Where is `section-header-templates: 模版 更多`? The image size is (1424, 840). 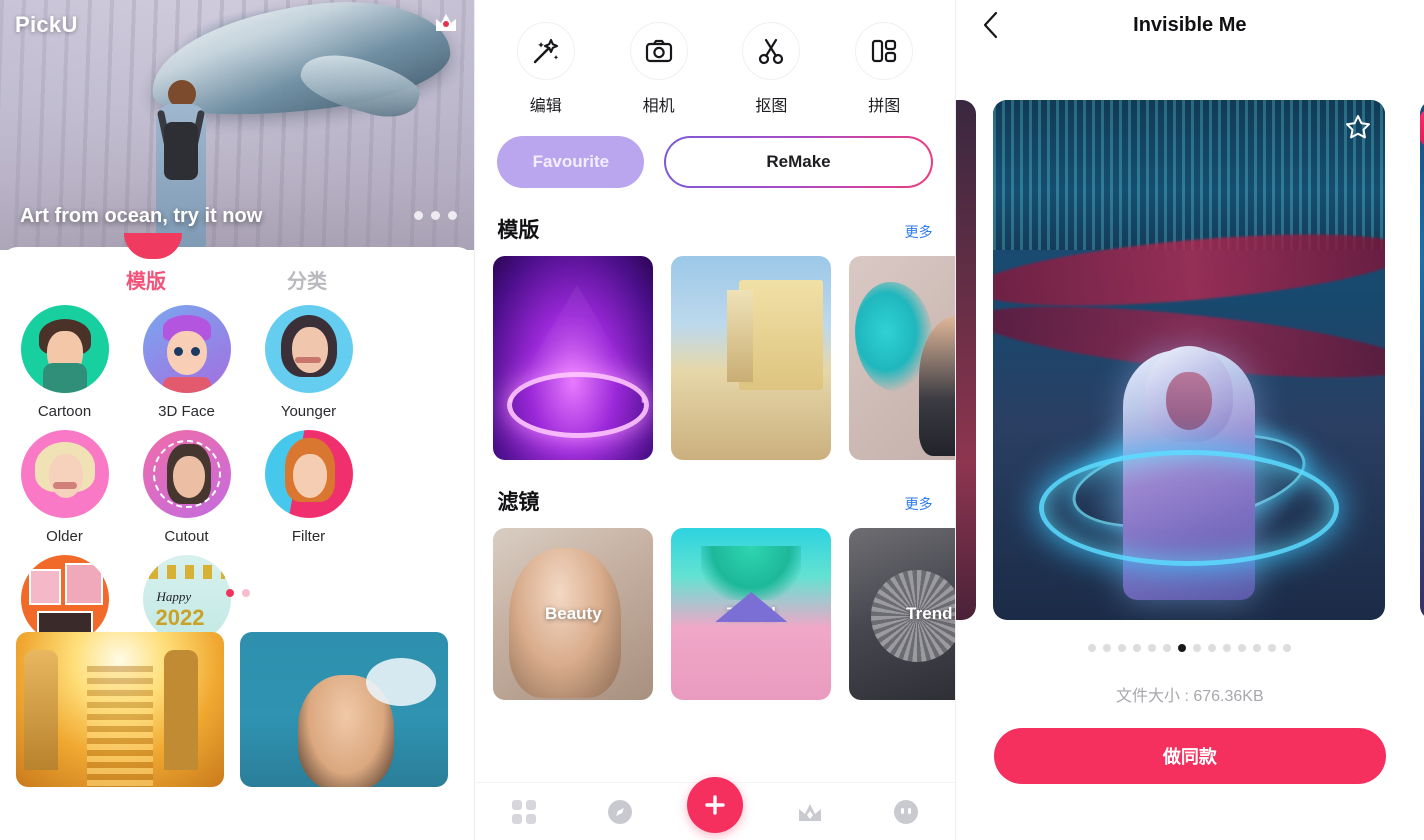 section-header-templates: 模版 更多 is located at coordinates (714, 222).